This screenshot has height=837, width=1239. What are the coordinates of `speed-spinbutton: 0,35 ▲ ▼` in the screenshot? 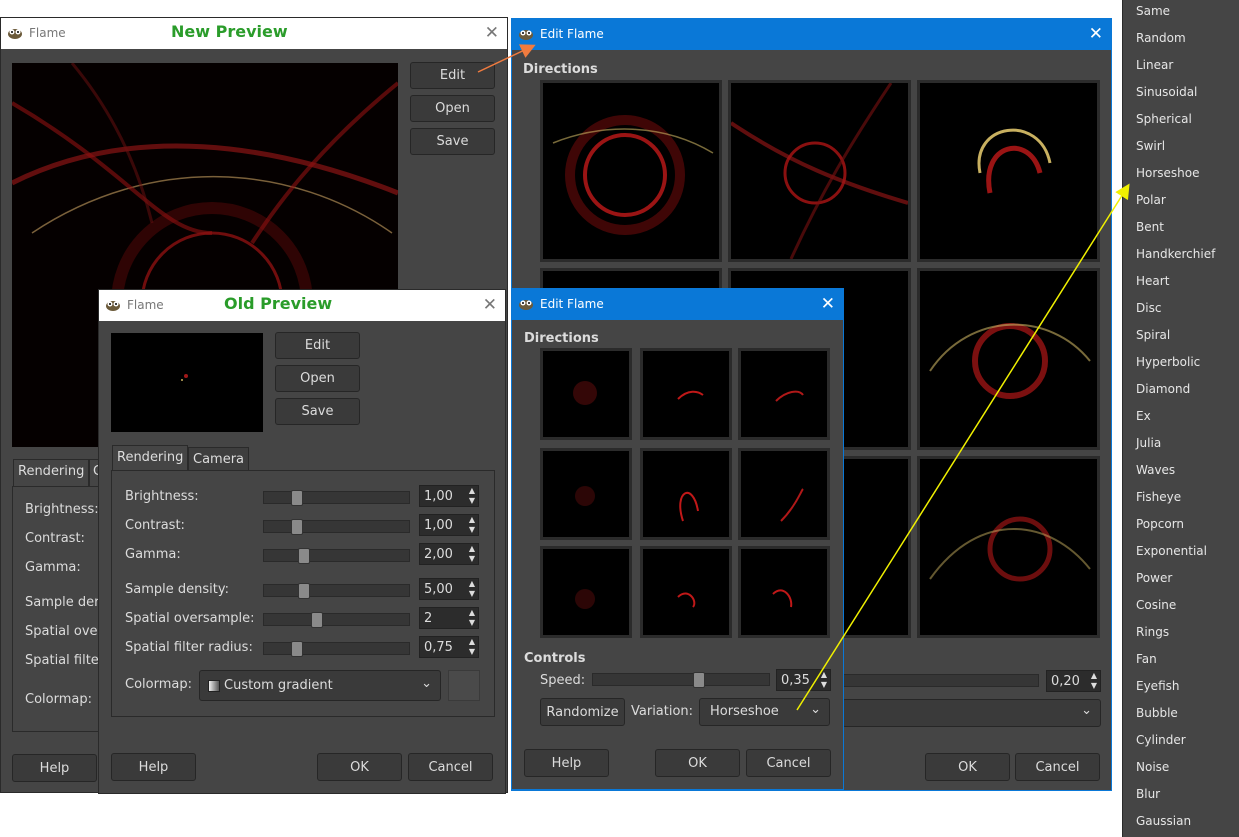 It's located at (803, 680).